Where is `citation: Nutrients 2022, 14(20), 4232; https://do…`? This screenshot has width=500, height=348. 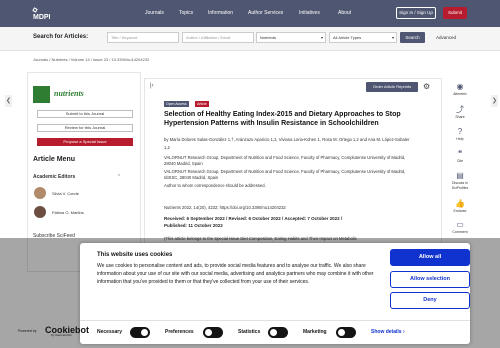
citation: Nutrients 2022, 14(20), 4232; https://do… is located at coordinates (289, 207).